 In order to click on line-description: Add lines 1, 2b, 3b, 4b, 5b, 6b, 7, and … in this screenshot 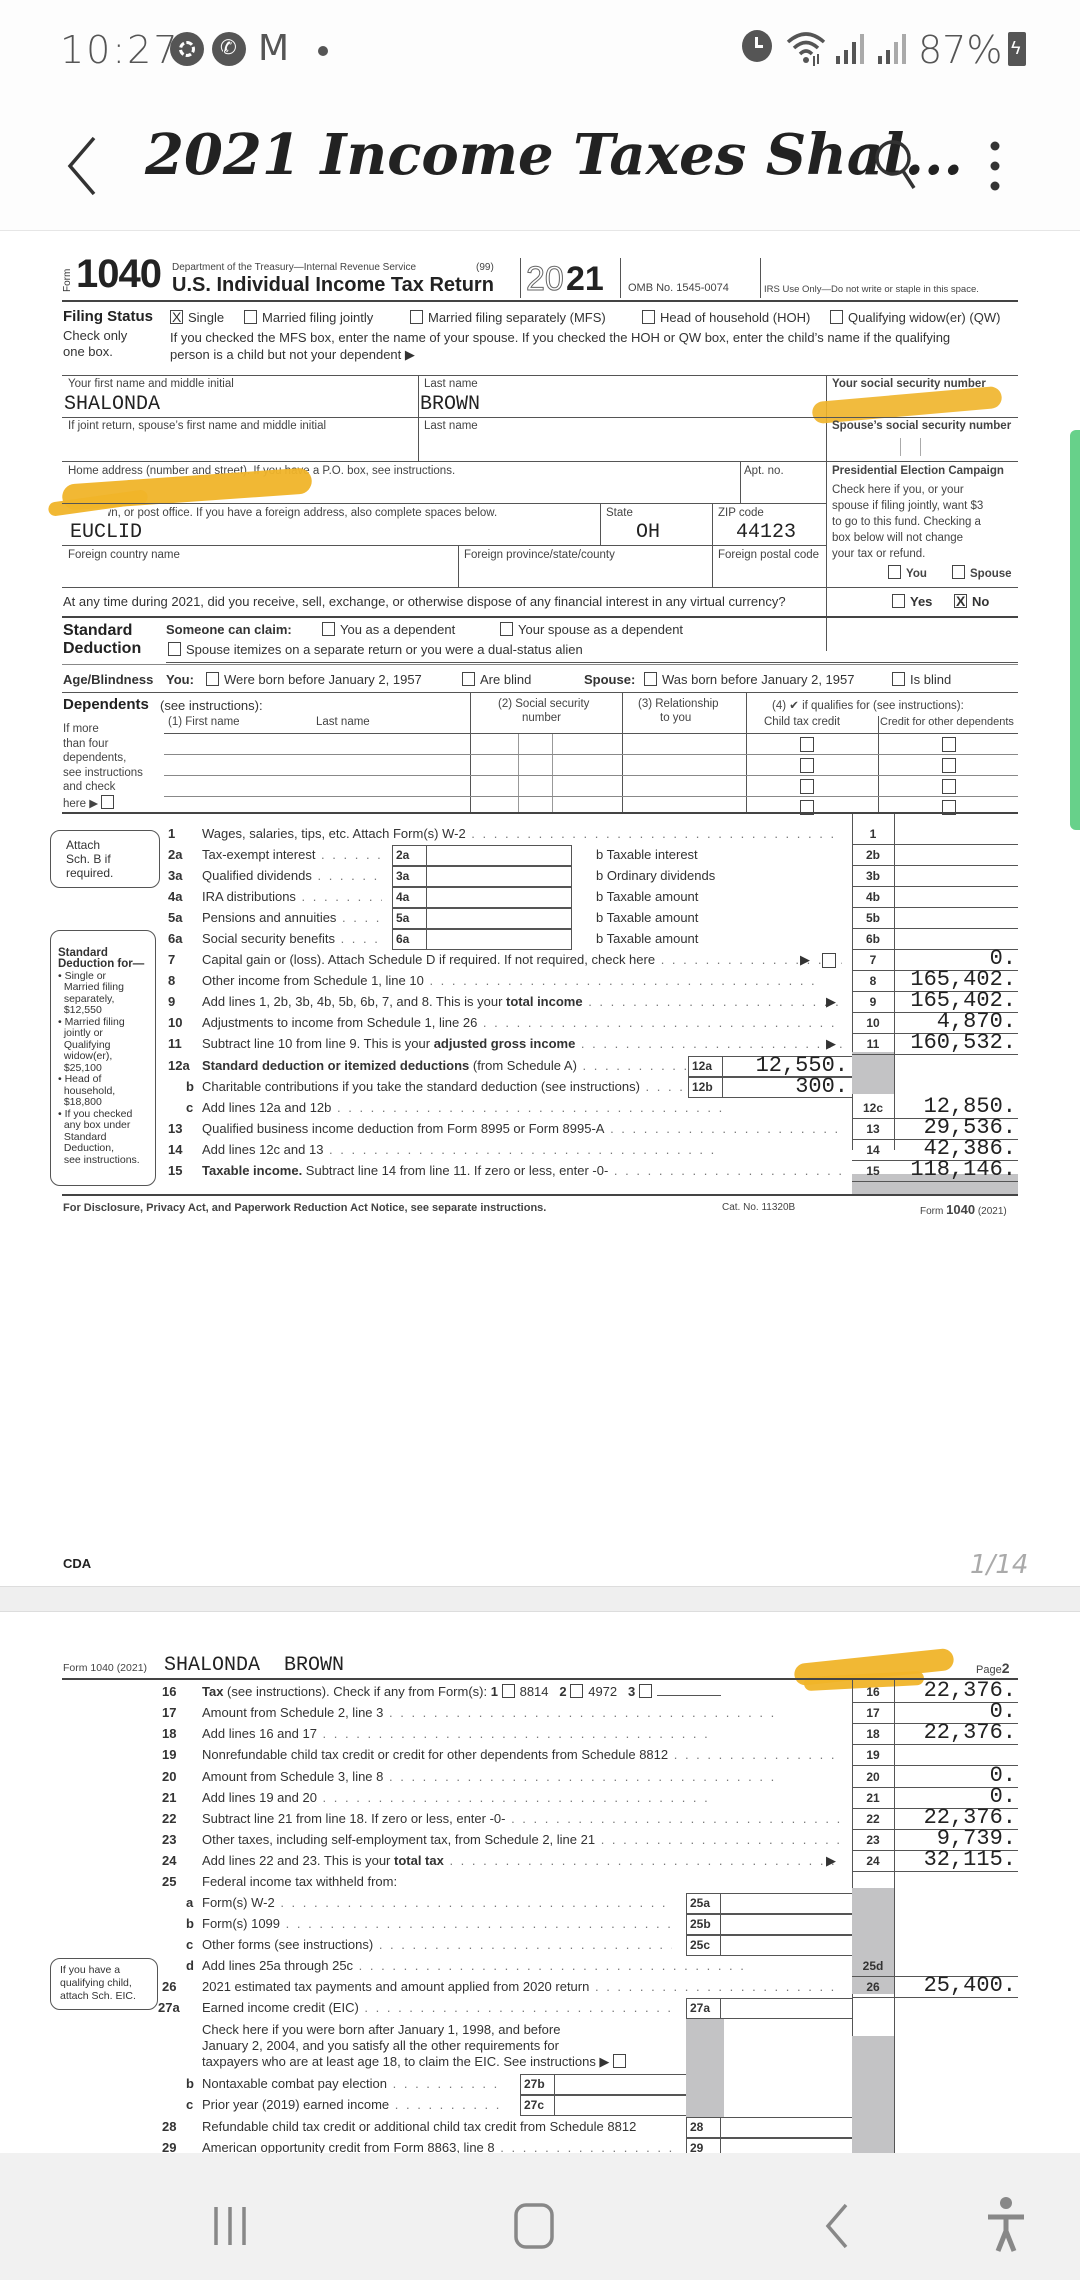, I will do `click(522, 1001)`.